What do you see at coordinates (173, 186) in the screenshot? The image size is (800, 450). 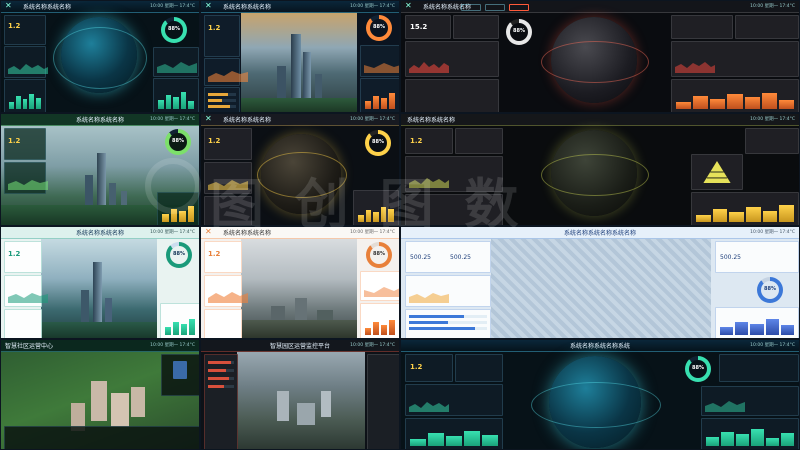 I see `watermark-logo-icon` at bounding box center [173, 186].